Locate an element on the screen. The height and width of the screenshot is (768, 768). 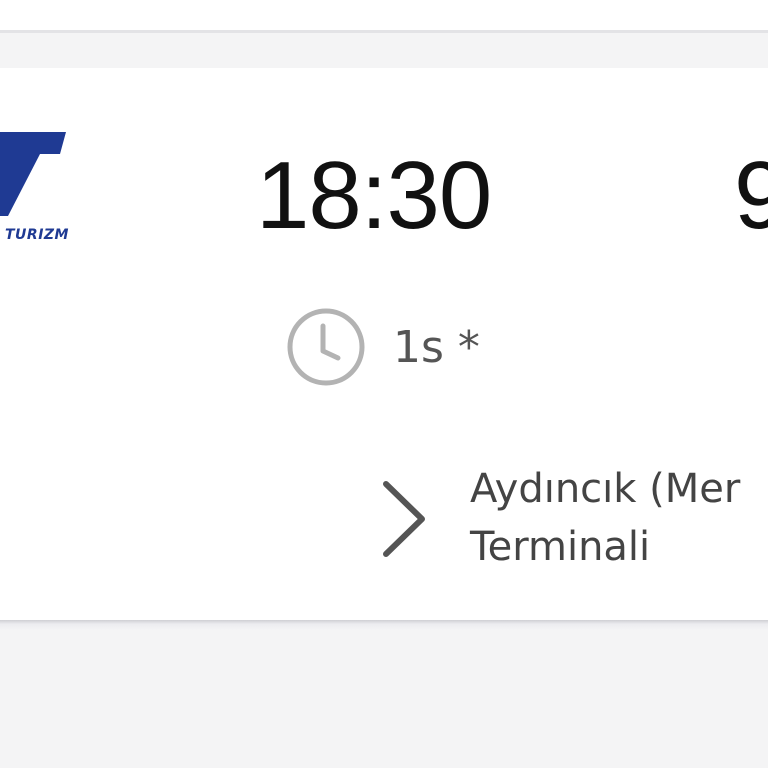
trip-duration: 1s * is located at coordinates (436, 347).